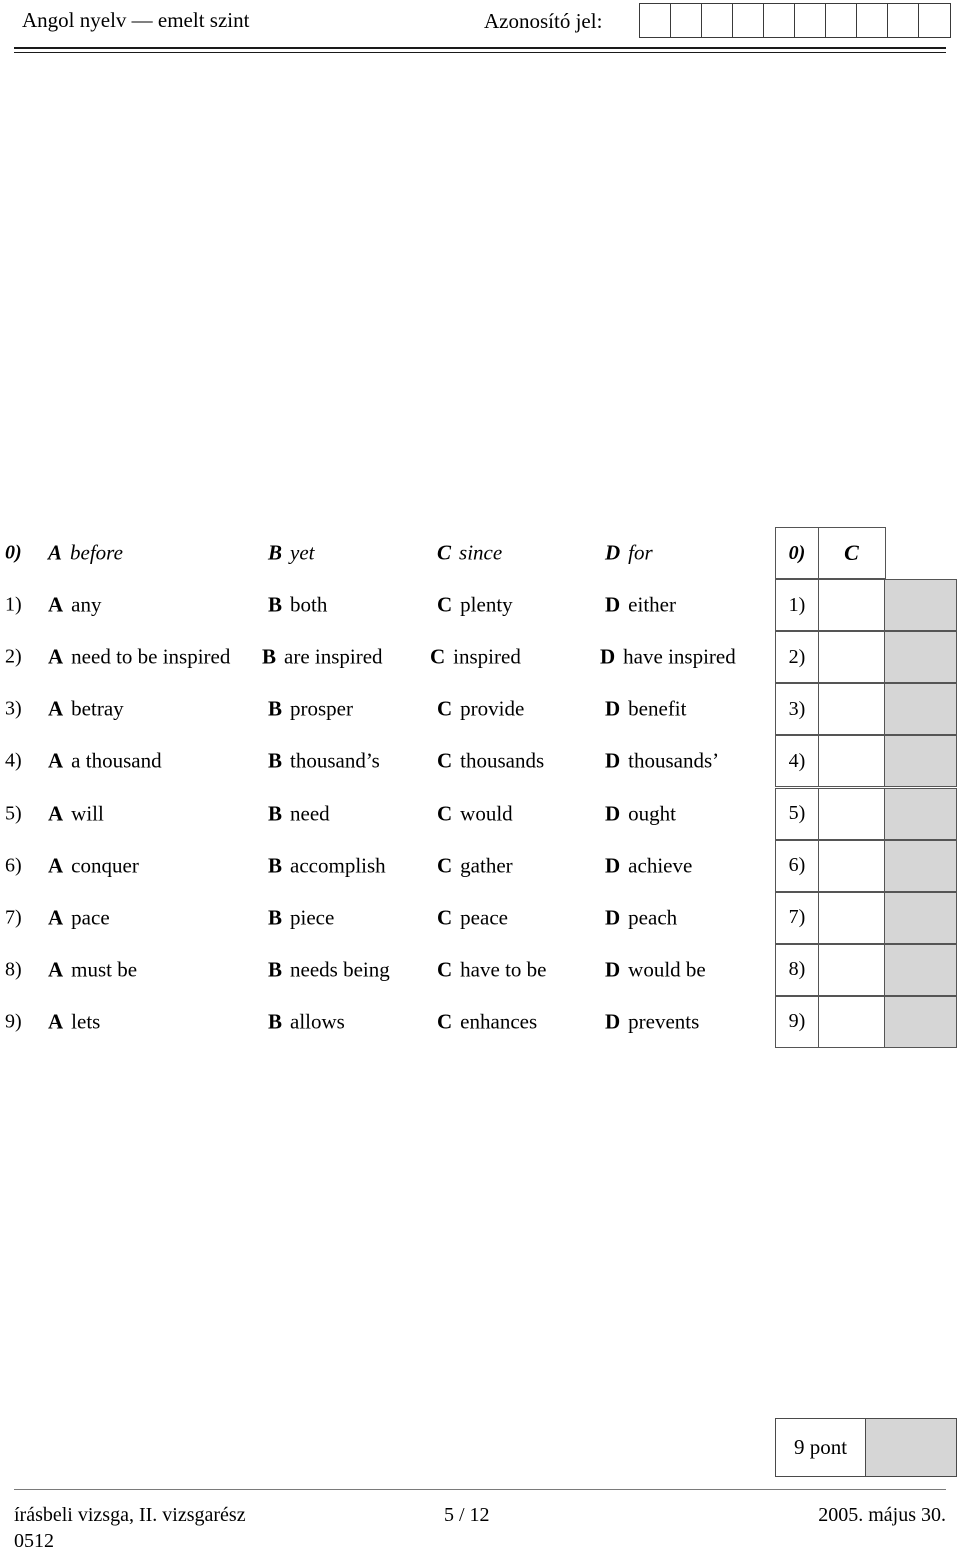  I want to click on option-d: Dprevents, so click(652, 1021).